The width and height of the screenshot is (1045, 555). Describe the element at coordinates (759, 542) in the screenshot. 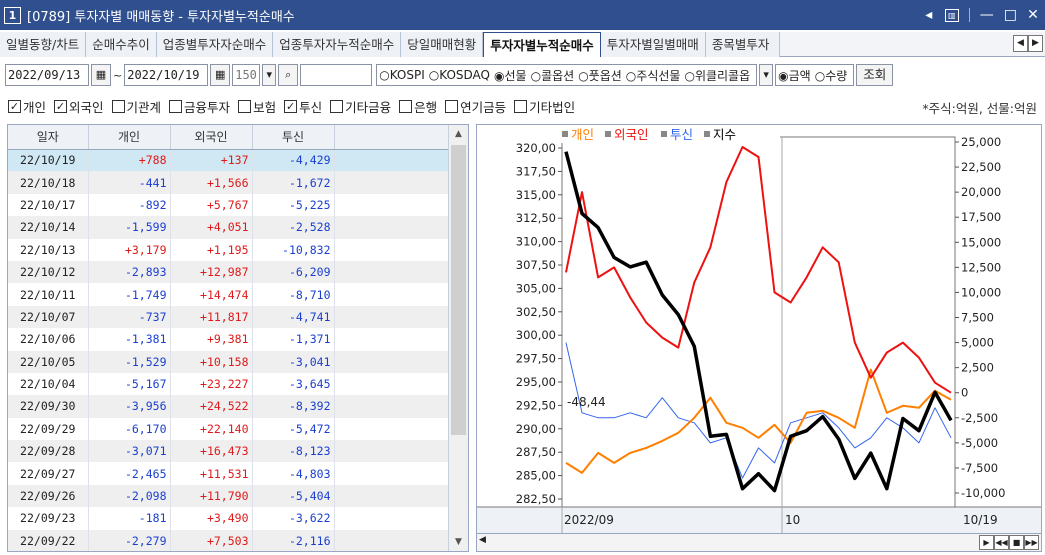

I see `chart-horizontal-scrollbar: ◀ ▶ ◀◀ ■ ▶▶` at that location.